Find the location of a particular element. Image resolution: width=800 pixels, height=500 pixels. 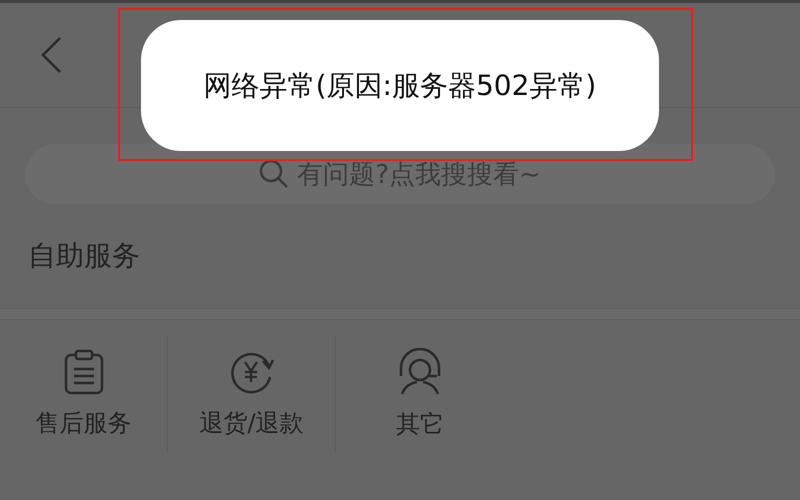

headset-person-icon is located at coordinates (420, 372).